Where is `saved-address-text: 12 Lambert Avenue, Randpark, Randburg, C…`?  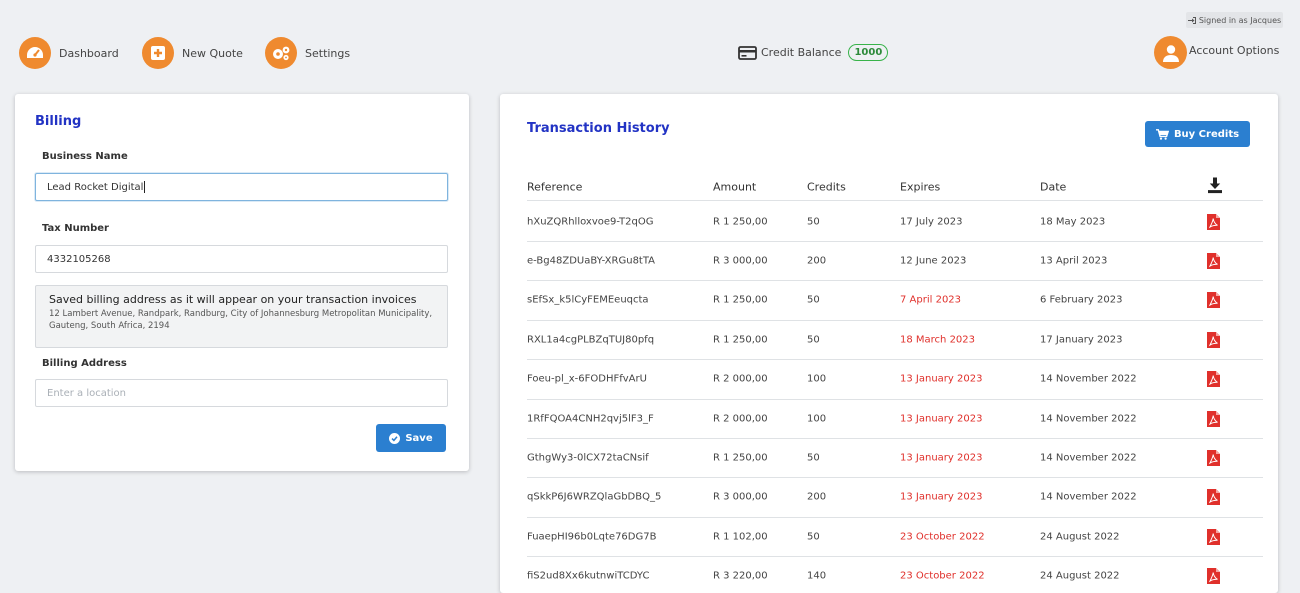 saved-address-text: 12 Lambert Avenue, Randpark, Randburg, C… is located at coordinates (241, 320).